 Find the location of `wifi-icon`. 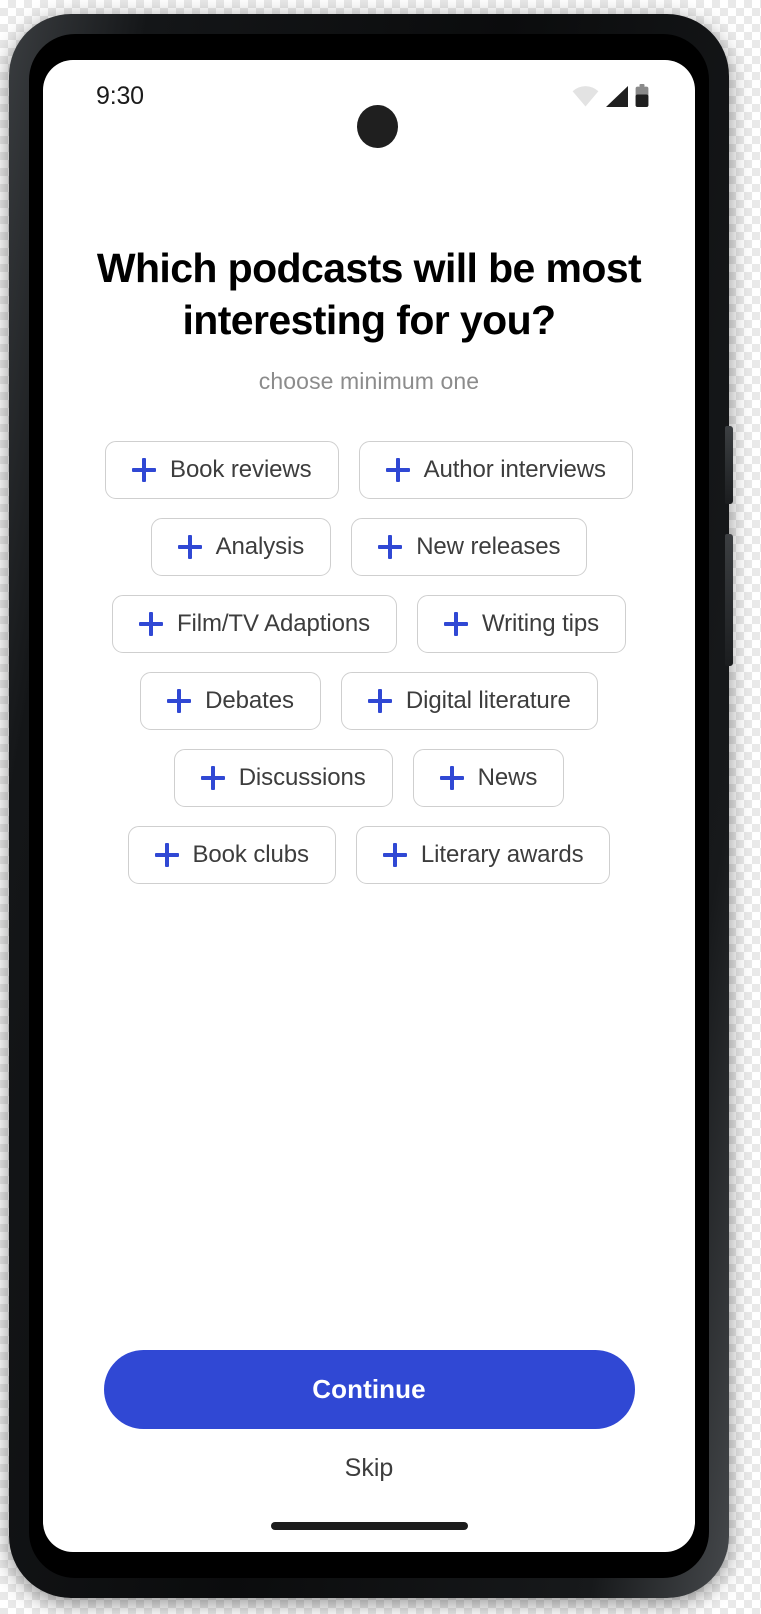

wifi-icon is located at coordinates (585, 96).